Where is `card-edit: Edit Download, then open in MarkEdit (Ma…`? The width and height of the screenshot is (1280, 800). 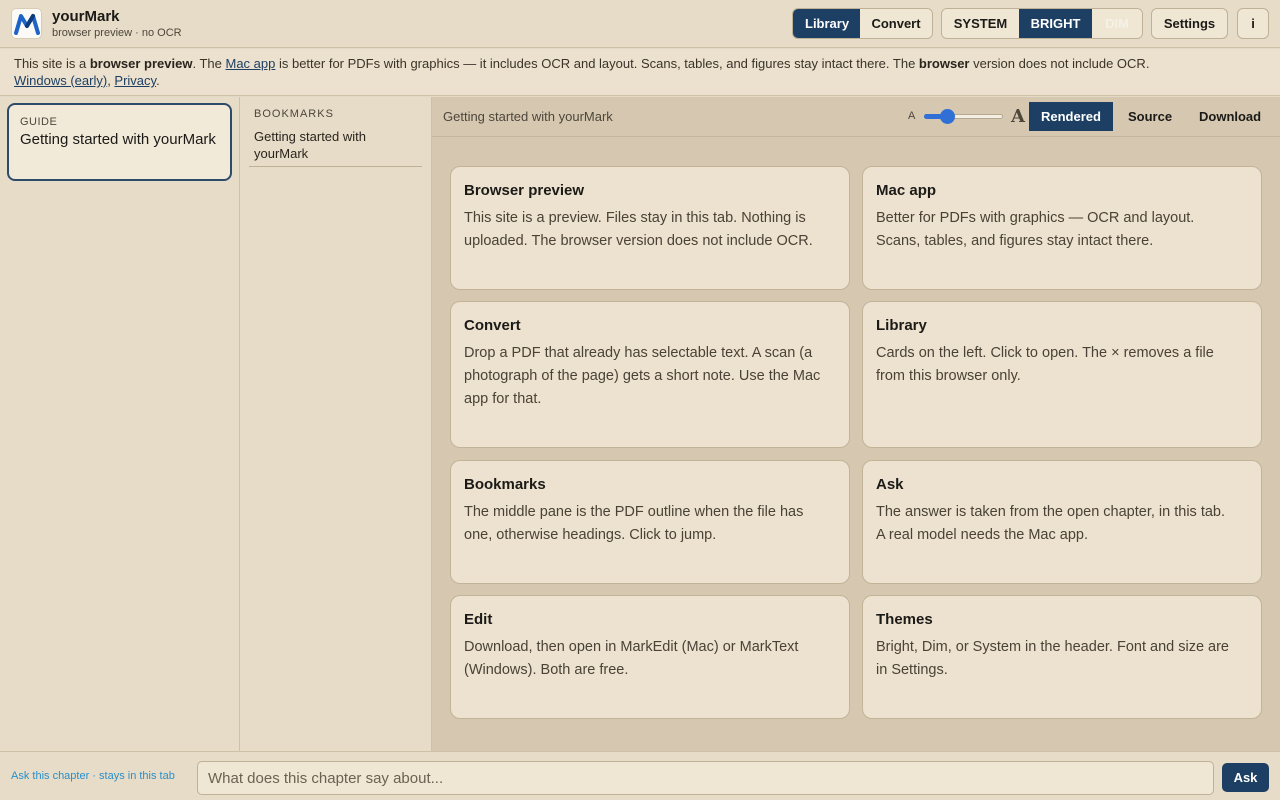
card-edit: Edit Download, then open in MarkEdit (Ma… is located at coordinates (650, 657).